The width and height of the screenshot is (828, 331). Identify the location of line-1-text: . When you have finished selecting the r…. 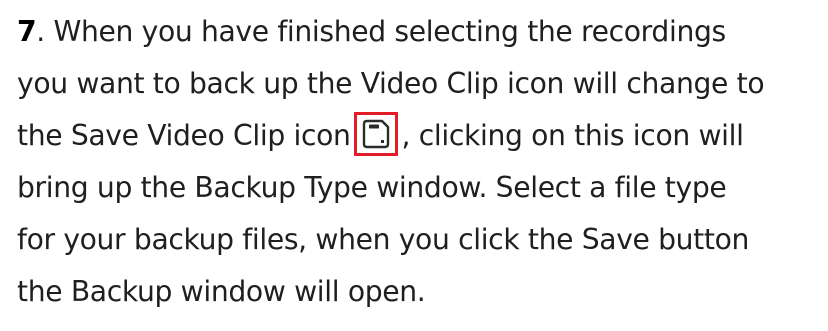
(381, 31).